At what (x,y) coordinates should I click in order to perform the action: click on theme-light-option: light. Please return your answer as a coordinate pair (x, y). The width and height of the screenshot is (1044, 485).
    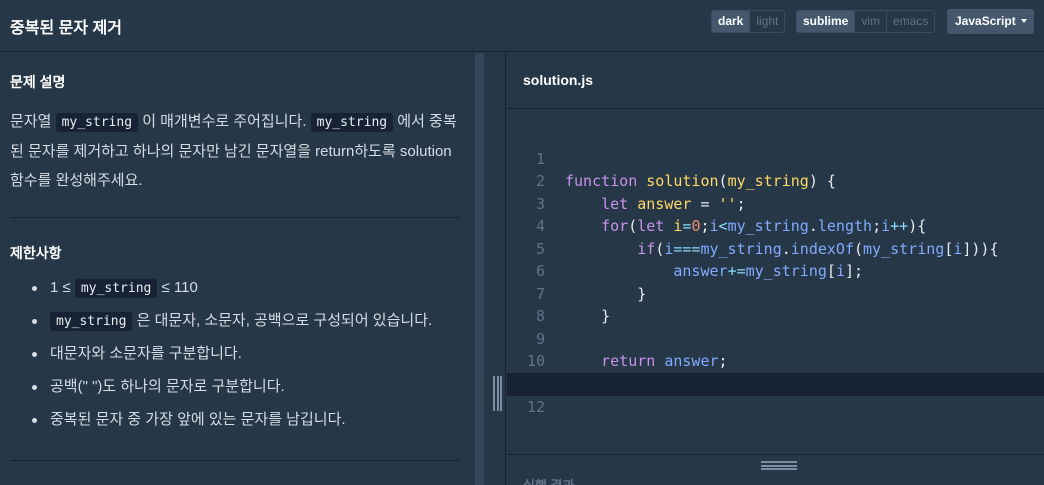
    Looking at the image, I should click on (767, 21).